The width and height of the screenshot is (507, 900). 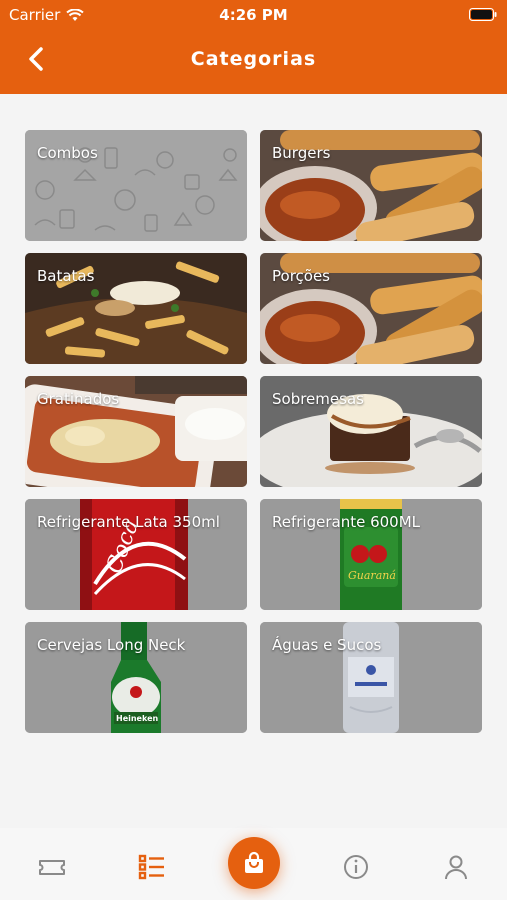 What do you see at coordinates (136, 308) in the screenshot?
I see `category-card-batatas: Batatas` at bounding box center [136, 308].